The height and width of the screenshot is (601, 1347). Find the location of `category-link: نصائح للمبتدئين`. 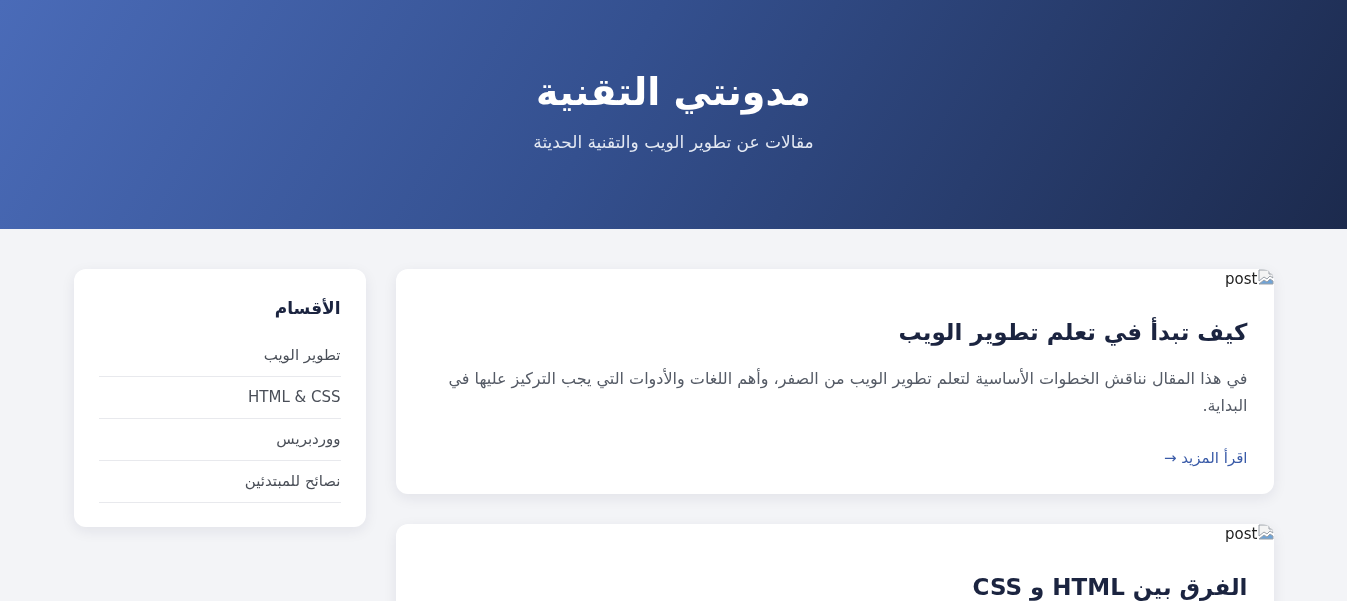

category-link: نصائح للمبتدئين is located at coordinates (292, 481).